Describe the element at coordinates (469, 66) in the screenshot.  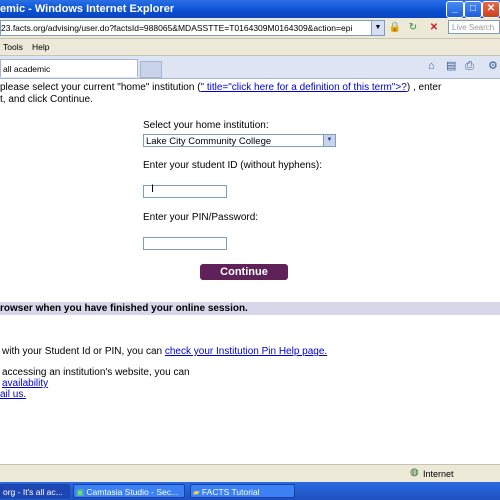
I see `print-icon: ⎙` at that location.